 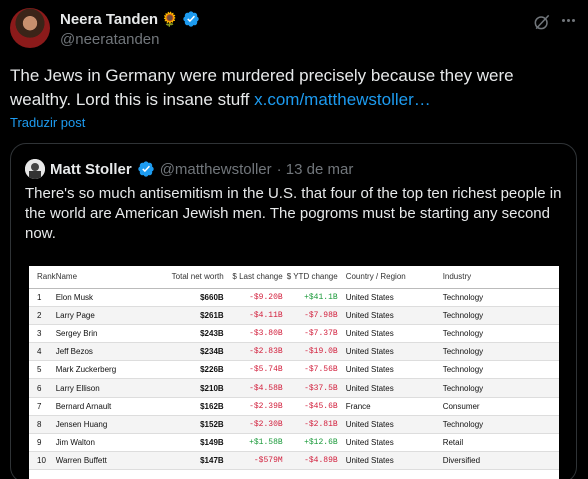 I want to click on cell-net-worth: $660B, so click(x=197, y=297).